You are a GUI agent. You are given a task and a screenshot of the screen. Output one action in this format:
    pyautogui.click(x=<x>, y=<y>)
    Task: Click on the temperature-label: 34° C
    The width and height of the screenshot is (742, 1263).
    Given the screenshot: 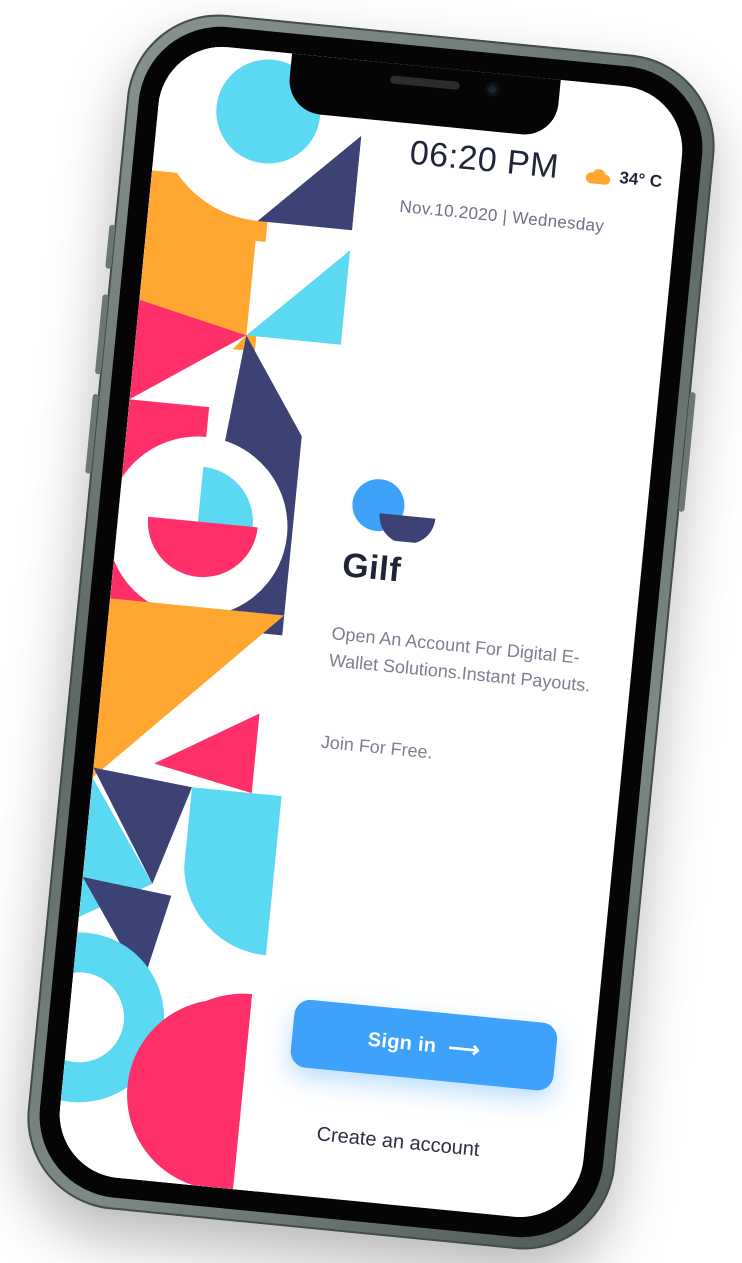 What is the action you would take?
    pyautogui.click(x=640, y=180)
    